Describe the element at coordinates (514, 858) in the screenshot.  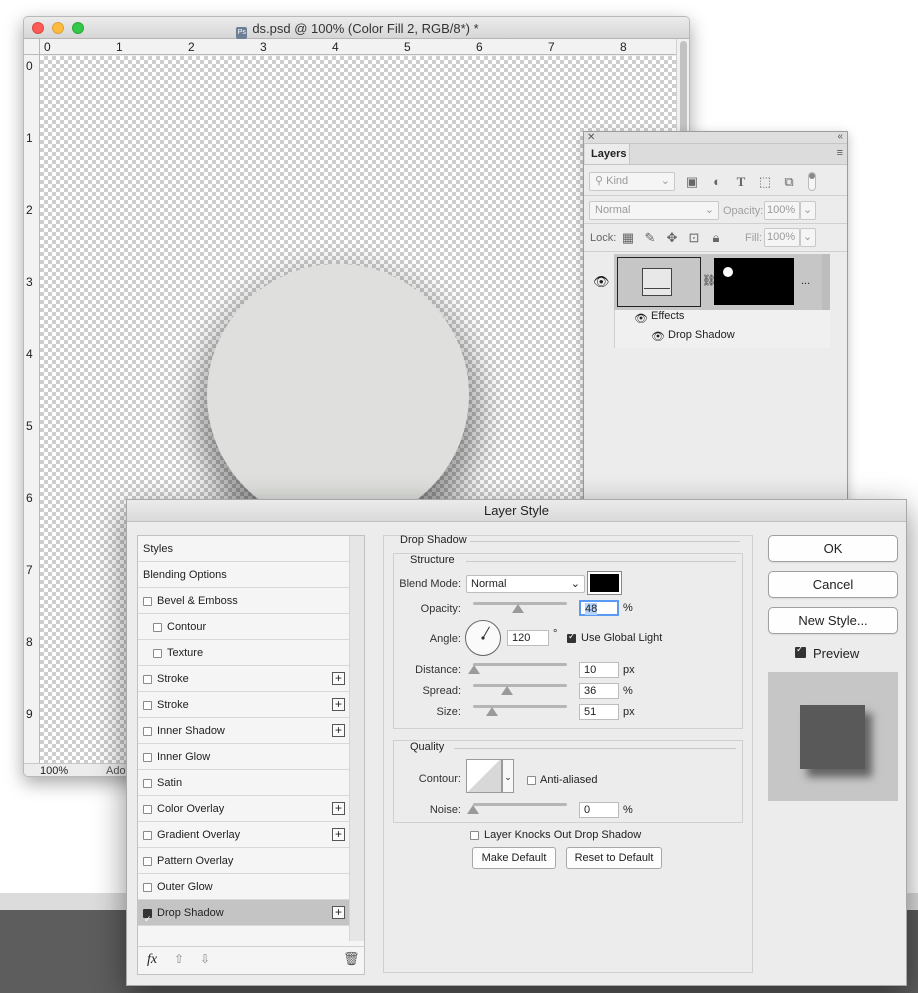
I see `make-default-button: Make Default` at that location.